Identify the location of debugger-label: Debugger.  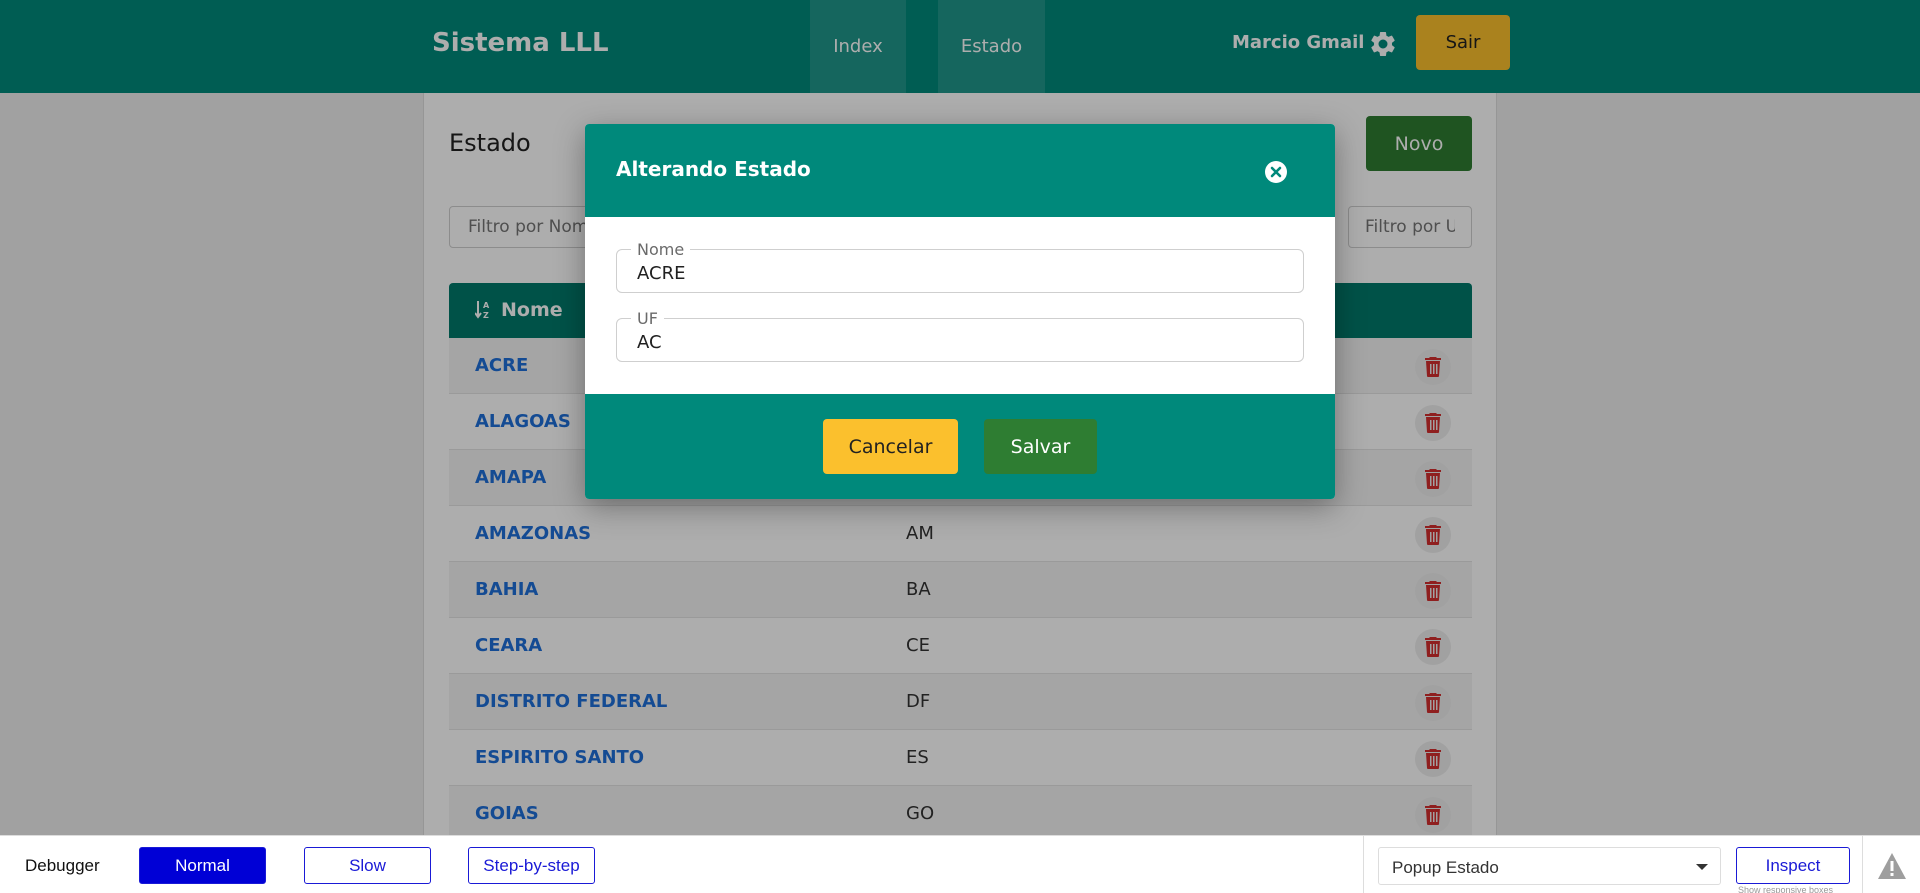
(62, 865).